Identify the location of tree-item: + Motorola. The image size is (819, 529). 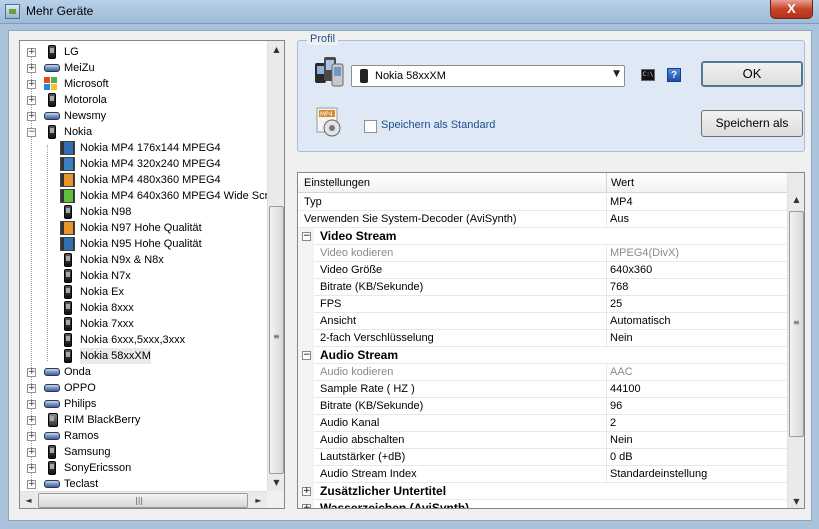
(143, 100).